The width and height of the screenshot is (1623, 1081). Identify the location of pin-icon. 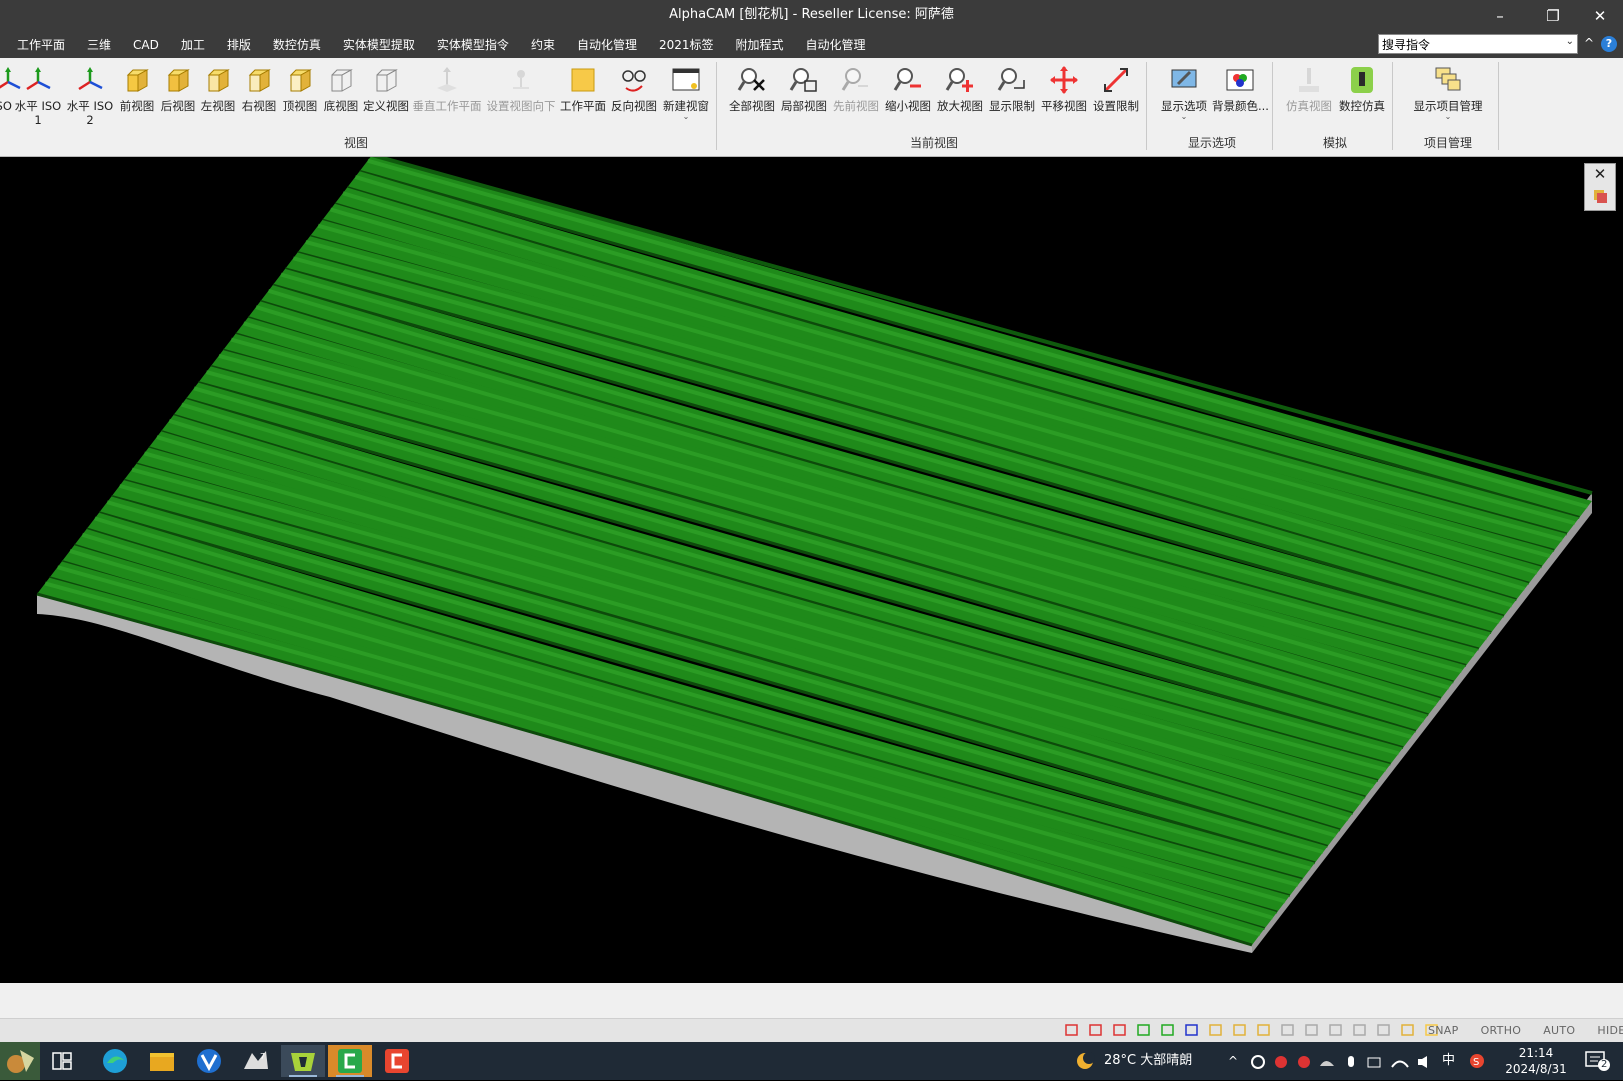
(1600, 196).